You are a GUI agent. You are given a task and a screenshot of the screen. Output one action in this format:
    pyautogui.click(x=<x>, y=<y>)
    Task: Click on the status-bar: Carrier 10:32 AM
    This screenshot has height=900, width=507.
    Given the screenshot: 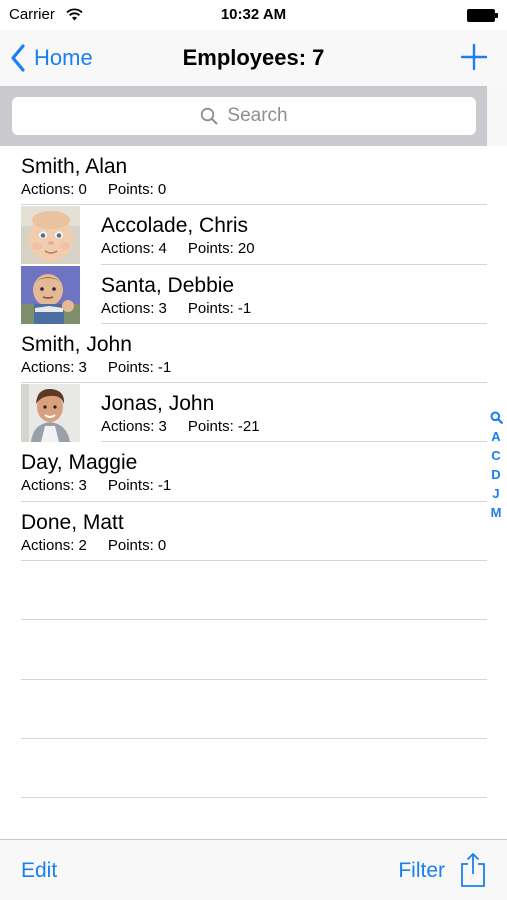 What is the action you would take?
    pyautogui.click(x=253, y=15)
    